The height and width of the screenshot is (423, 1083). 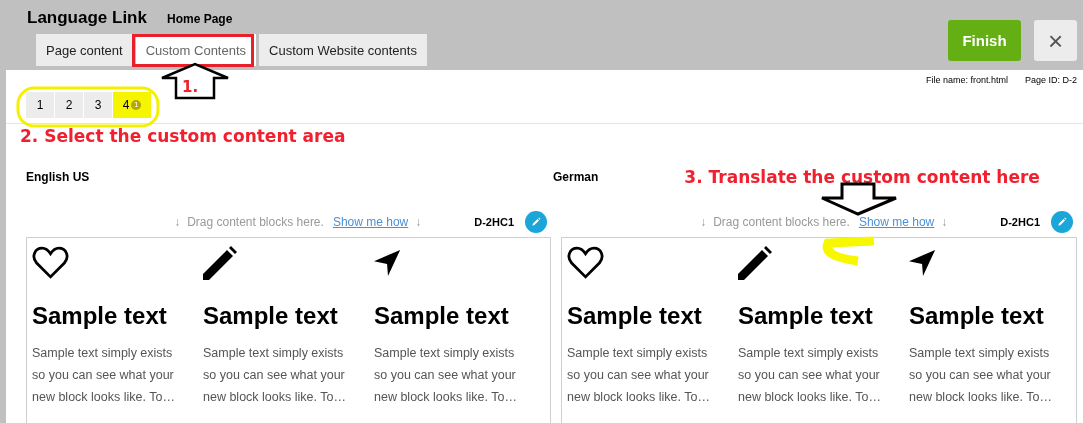 What do you see at coordinates (69, 105) in the screenshot?
I see `area-tab: 2` at bounding box center [69, 105].